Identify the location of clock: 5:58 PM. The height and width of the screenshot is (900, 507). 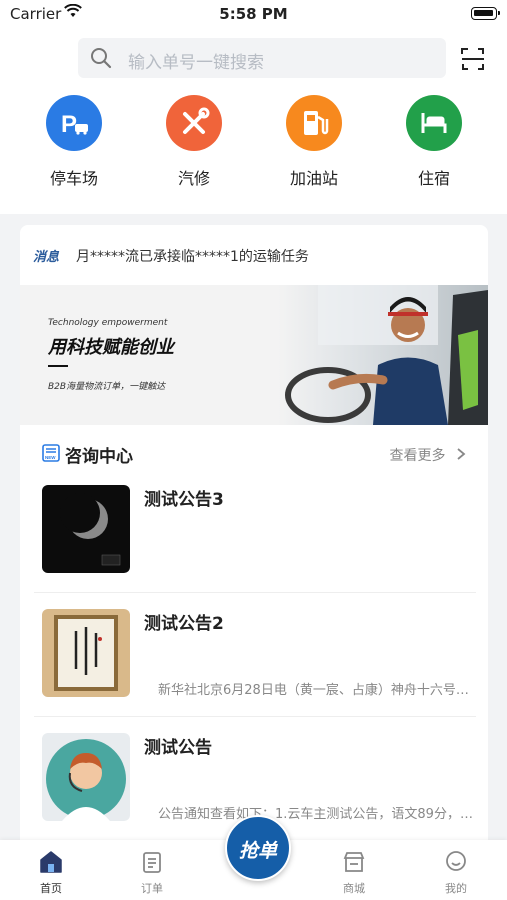
(253, 14).